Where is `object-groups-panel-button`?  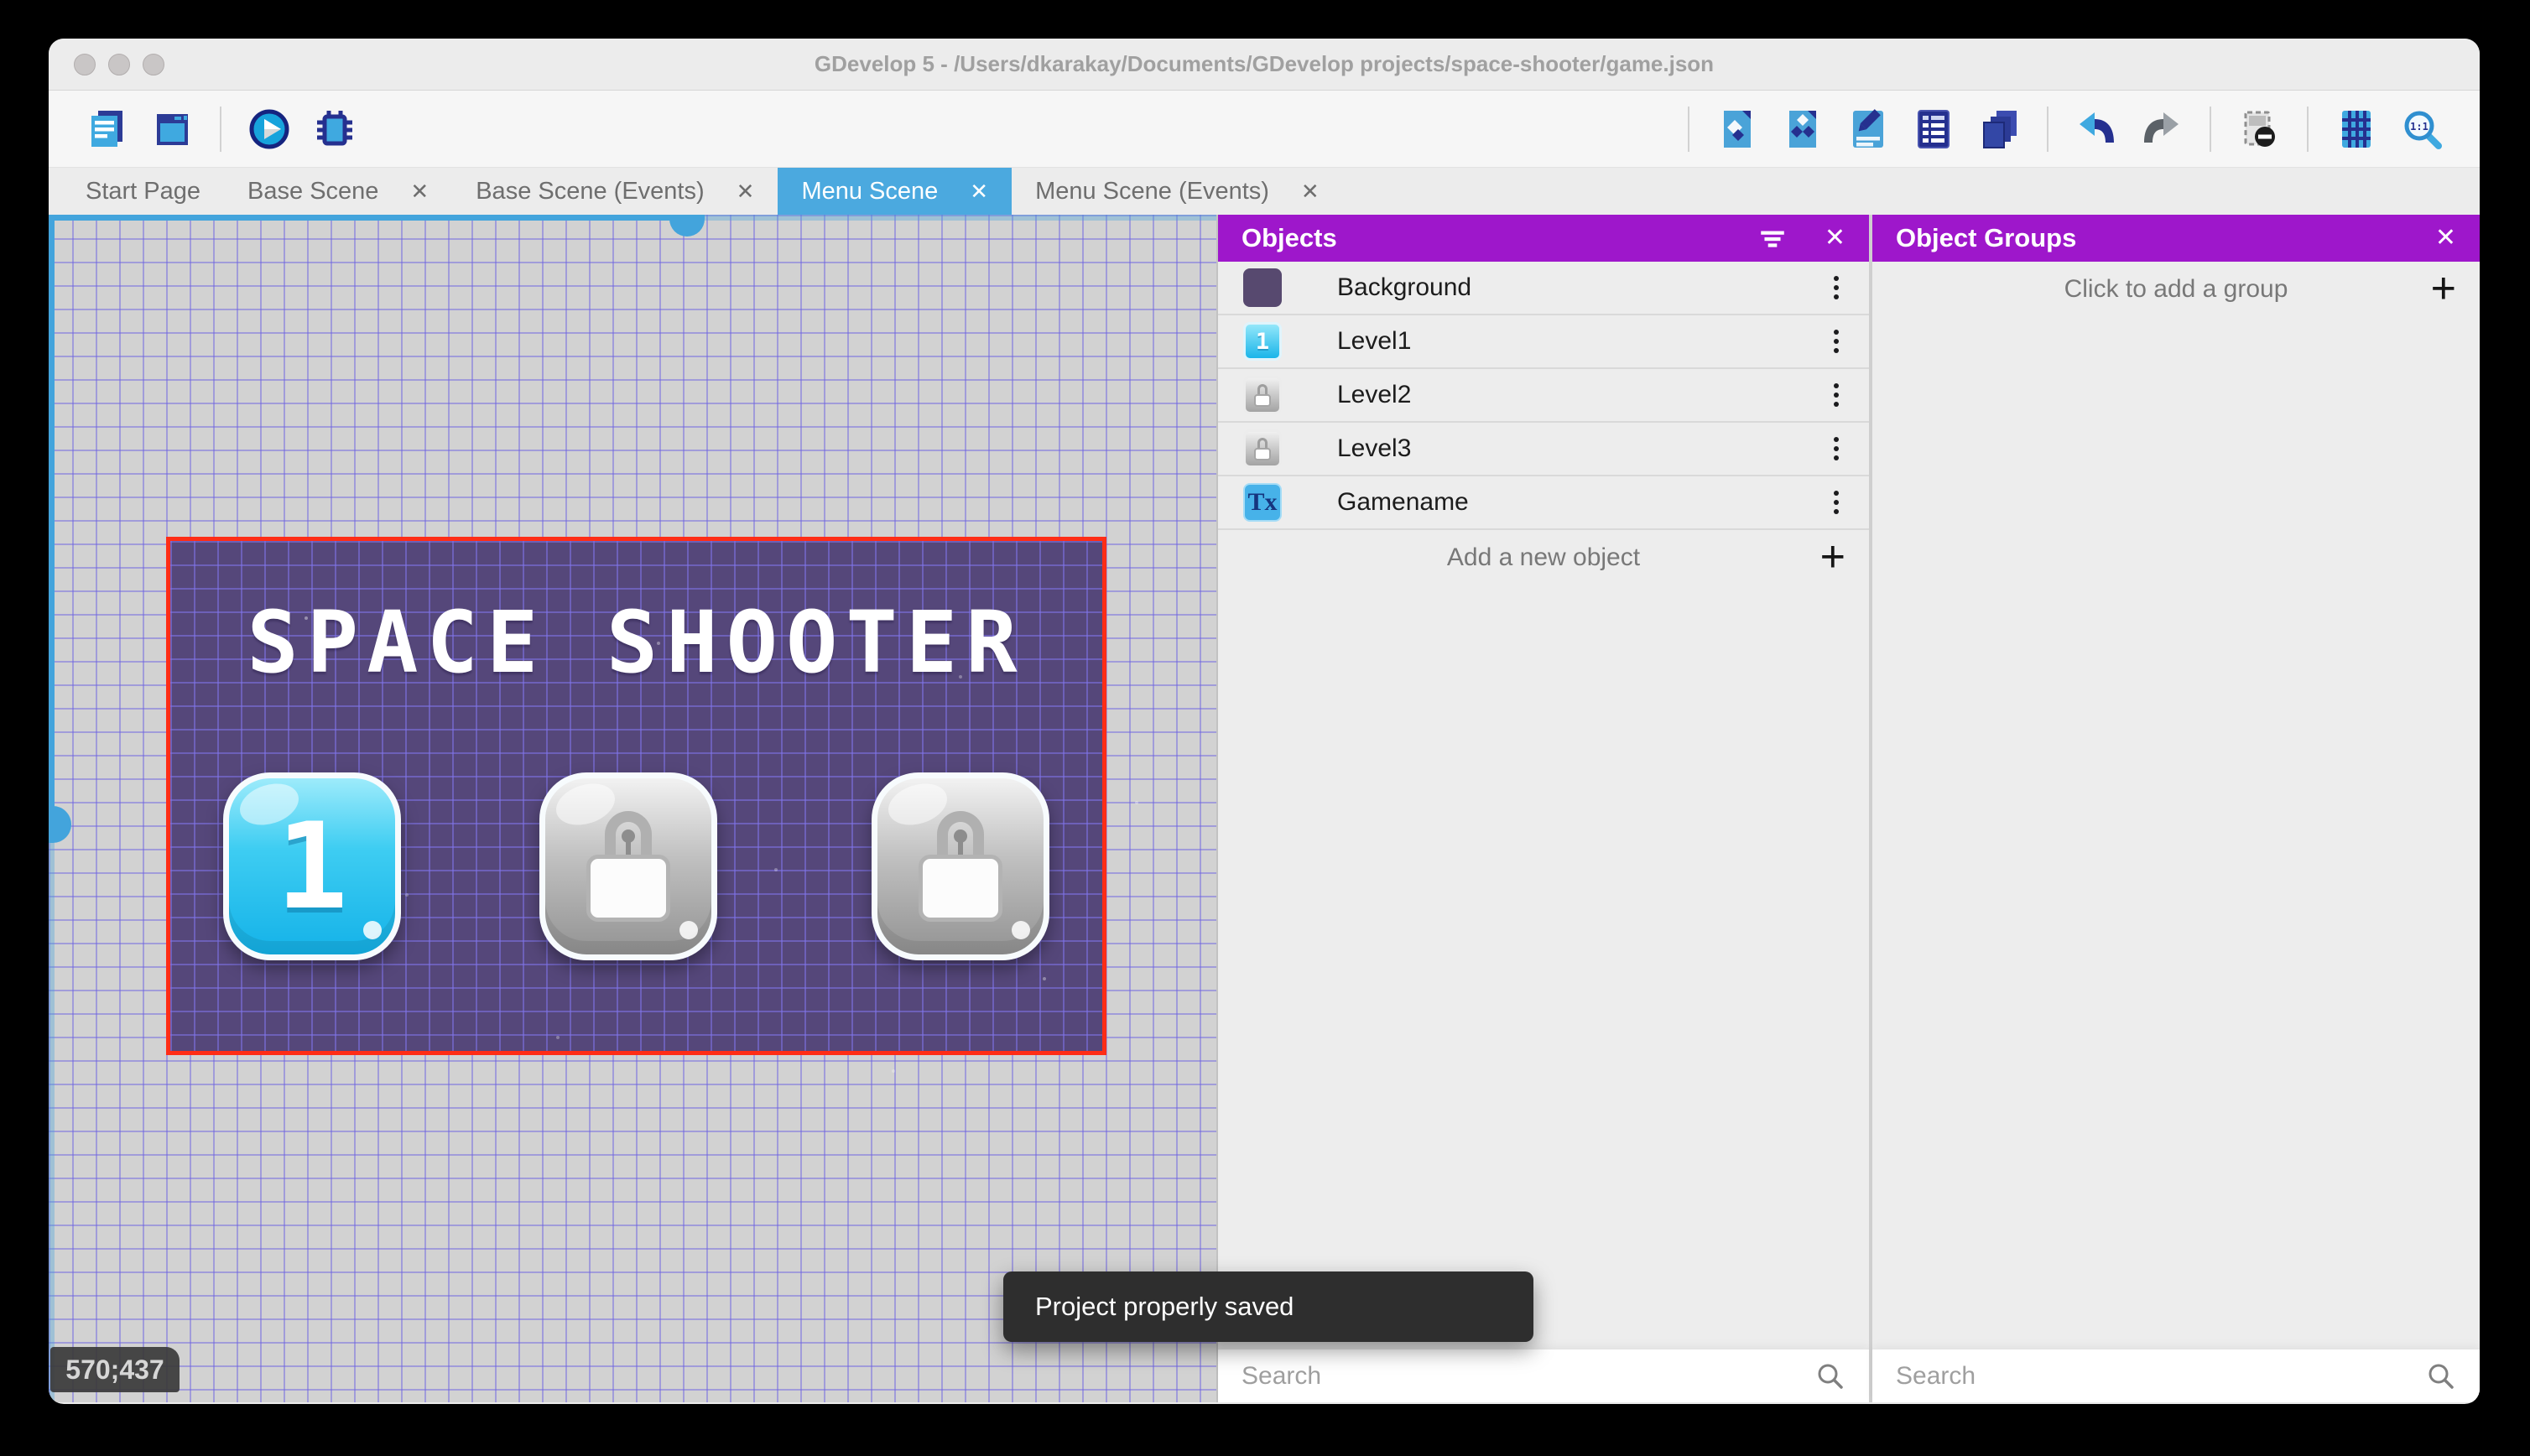
object-groups-panel-button is located at coordinates (1803, 129).